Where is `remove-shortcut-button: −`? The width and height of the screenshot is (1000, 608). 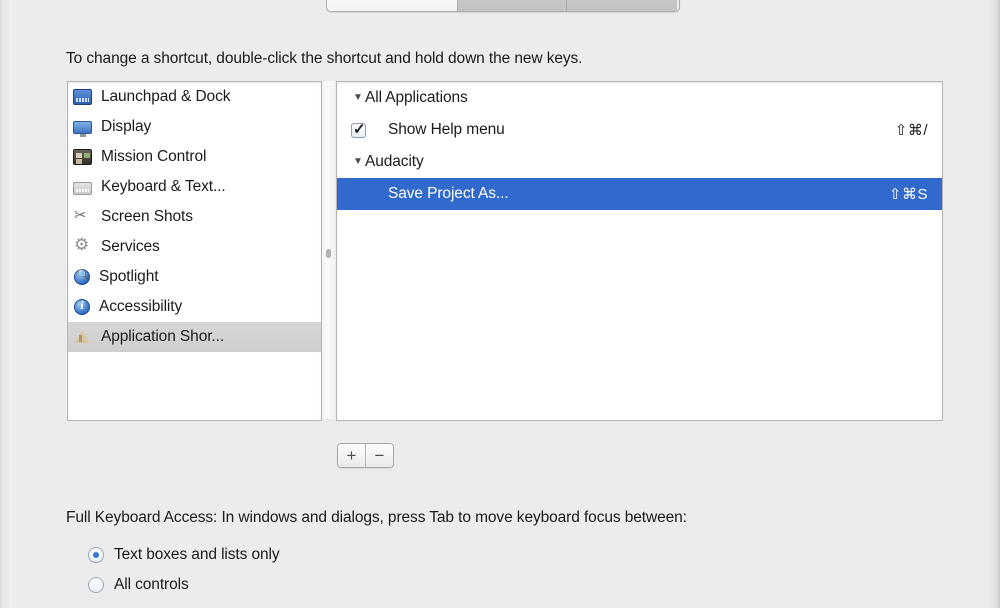
remove-shortcut-button: − is located at coordinates (379, 455).